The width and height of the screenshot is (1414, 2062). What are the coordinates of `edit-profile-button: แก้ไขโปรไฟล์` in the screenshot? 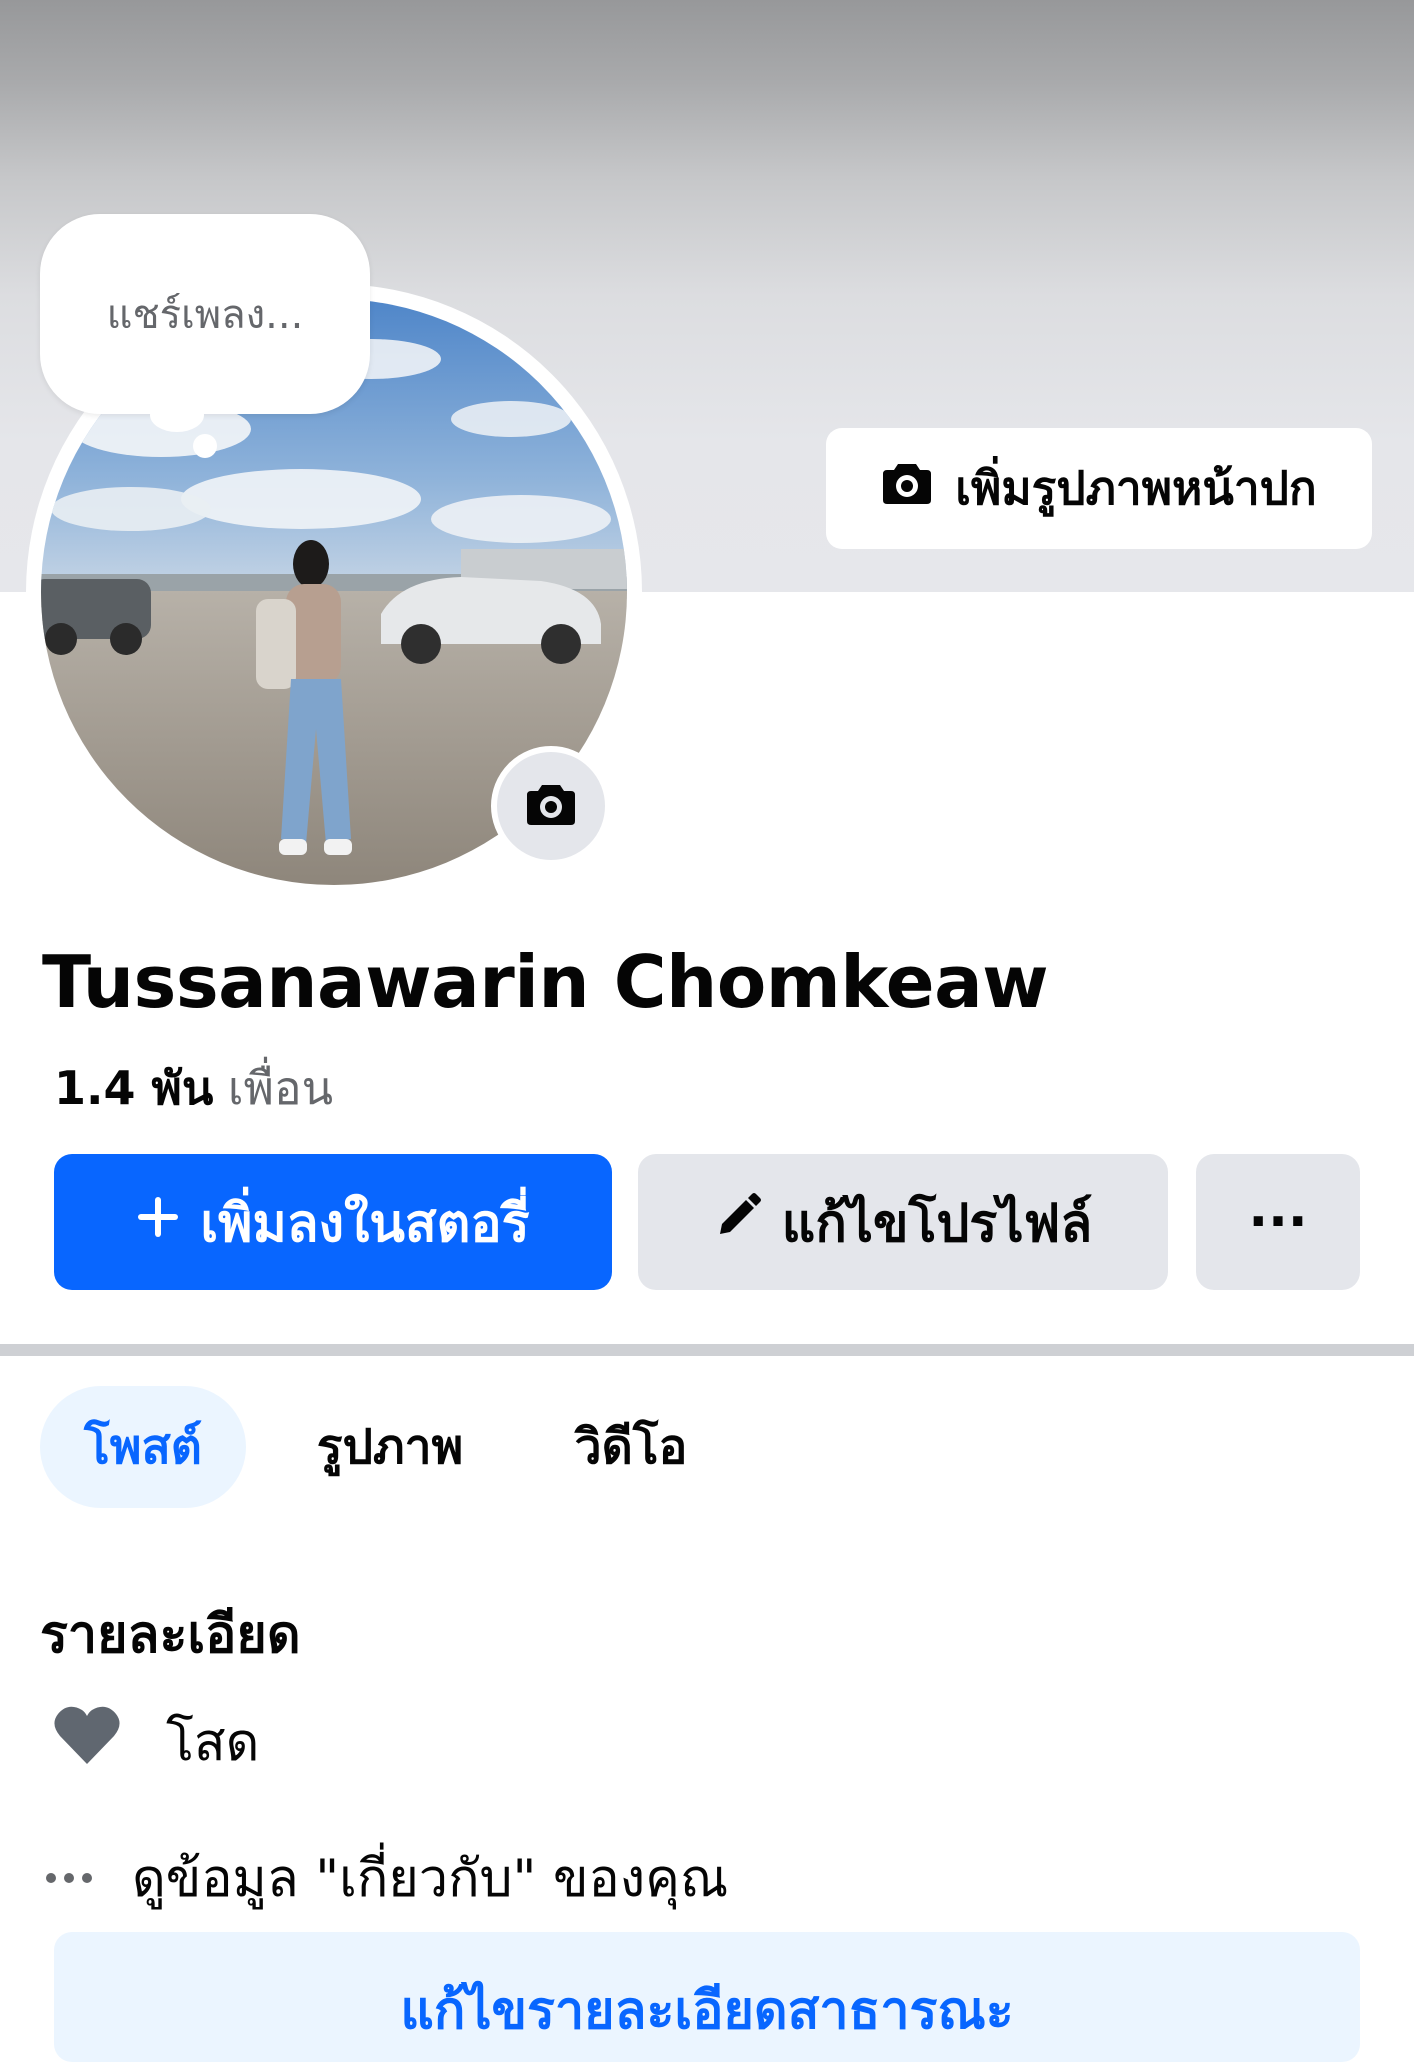 It's located at (903, 1222).